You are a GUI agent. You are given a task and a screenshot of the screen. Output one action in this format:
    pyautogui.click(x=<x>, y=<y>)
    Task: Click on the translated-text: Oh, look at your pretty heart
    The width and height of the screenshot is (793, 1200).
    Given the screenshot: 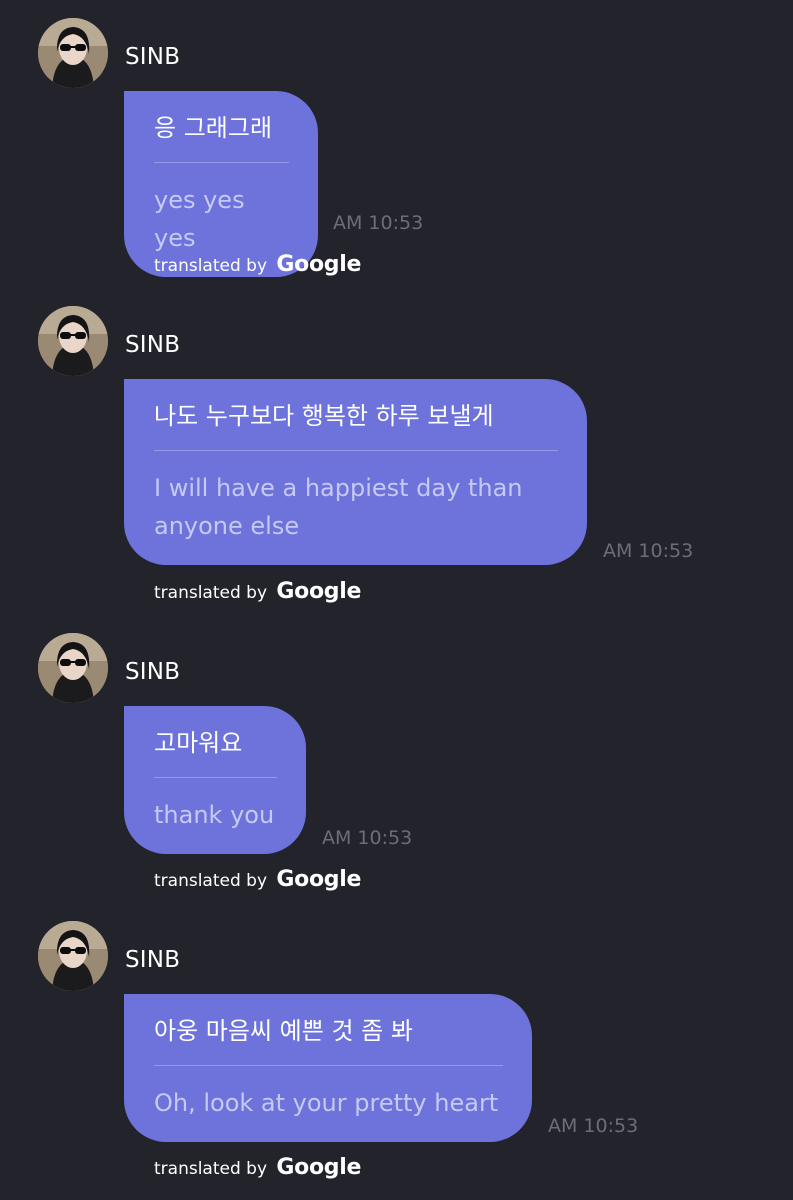 What is the action you would take?
    pyautogui.click(x=326, y=1103)
    